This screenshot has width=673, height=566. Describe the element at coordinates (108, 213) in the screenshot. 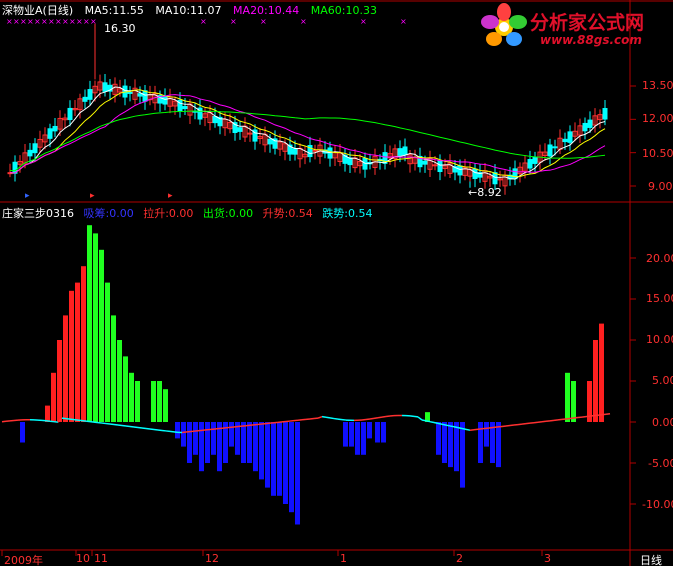

I see `xishou-label: 吸筹:0.00` at that location.